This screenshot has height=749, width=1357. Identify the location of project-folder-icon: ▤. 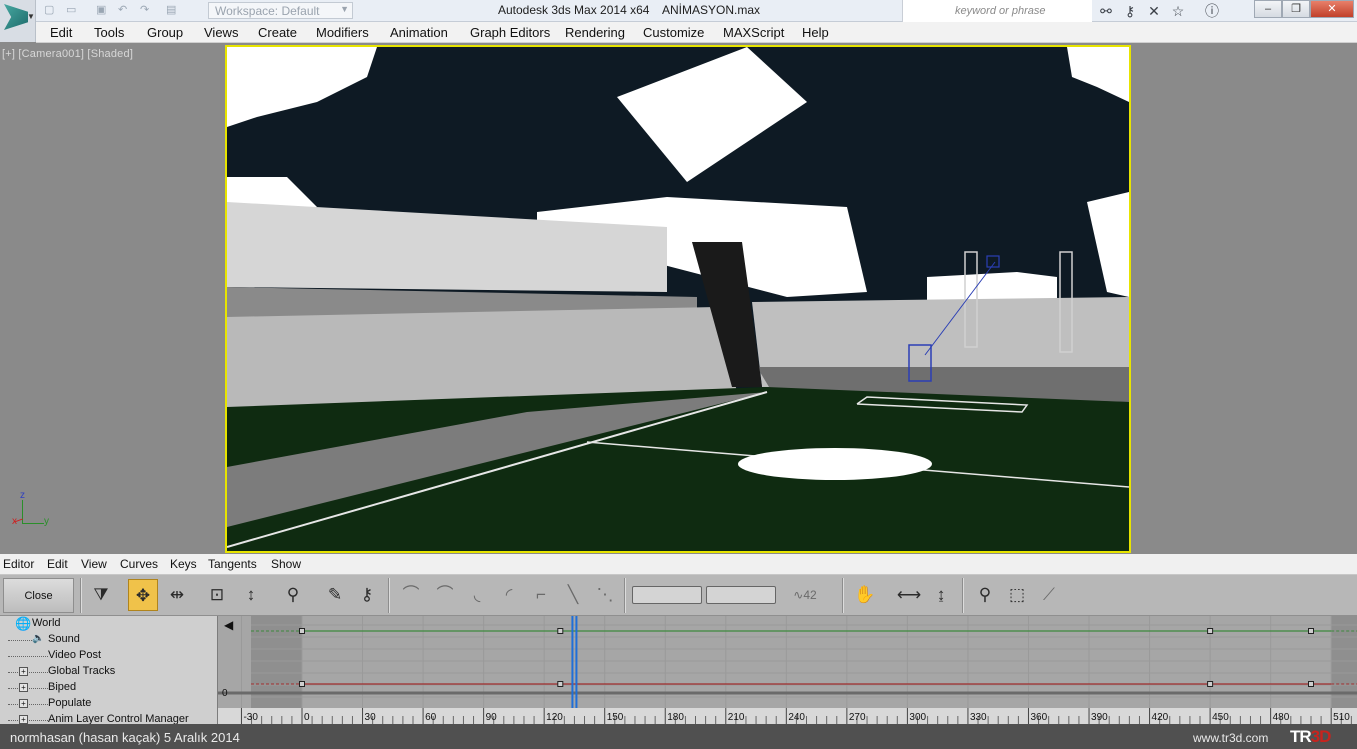
(171, 10).